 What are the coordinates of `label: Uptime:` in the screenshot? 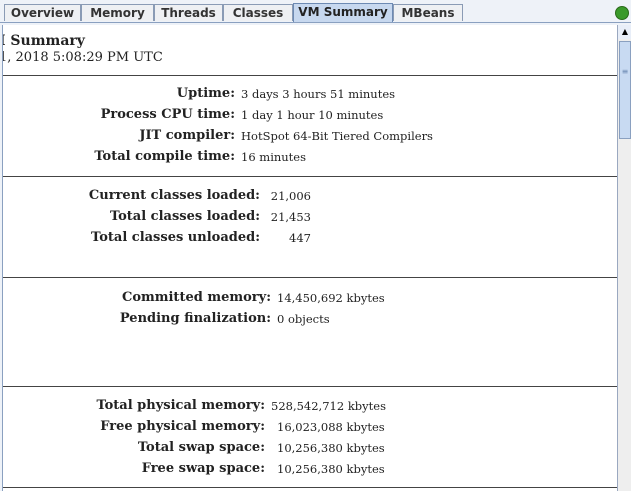 It's located at (205, 93).